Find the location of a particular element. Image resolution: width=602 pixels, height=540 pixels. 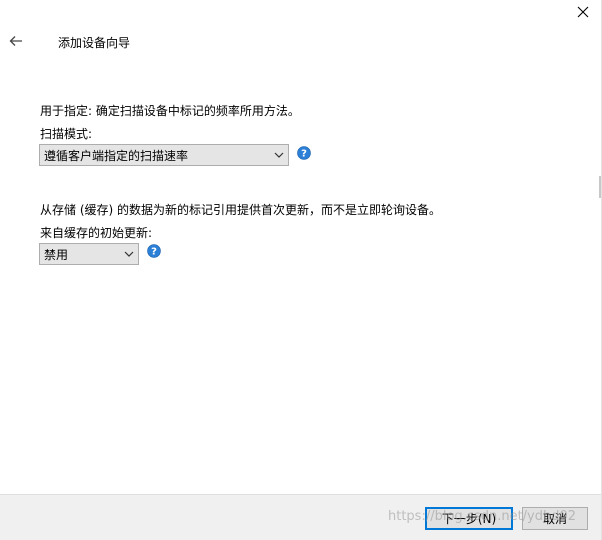

back-arrow-icon is located at coordinates (15, 41).